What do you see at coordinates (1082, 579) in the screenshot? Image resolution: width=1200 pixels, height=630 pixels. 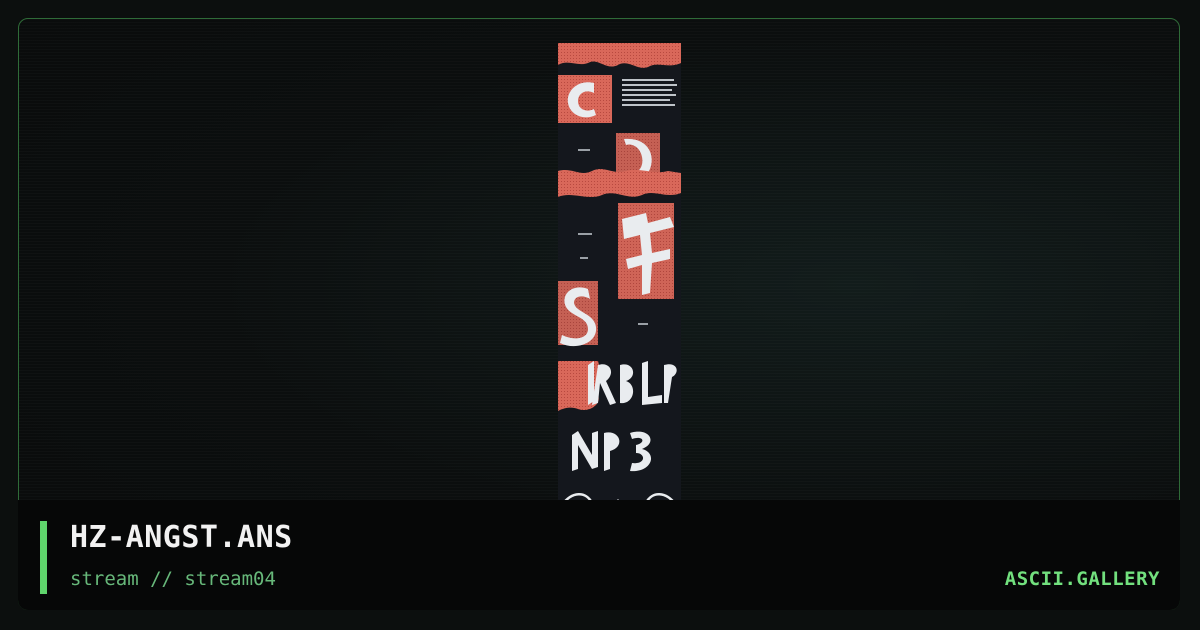 I see `site-brand: ASCII.GALLERY` at bounding box center [1082, 579].